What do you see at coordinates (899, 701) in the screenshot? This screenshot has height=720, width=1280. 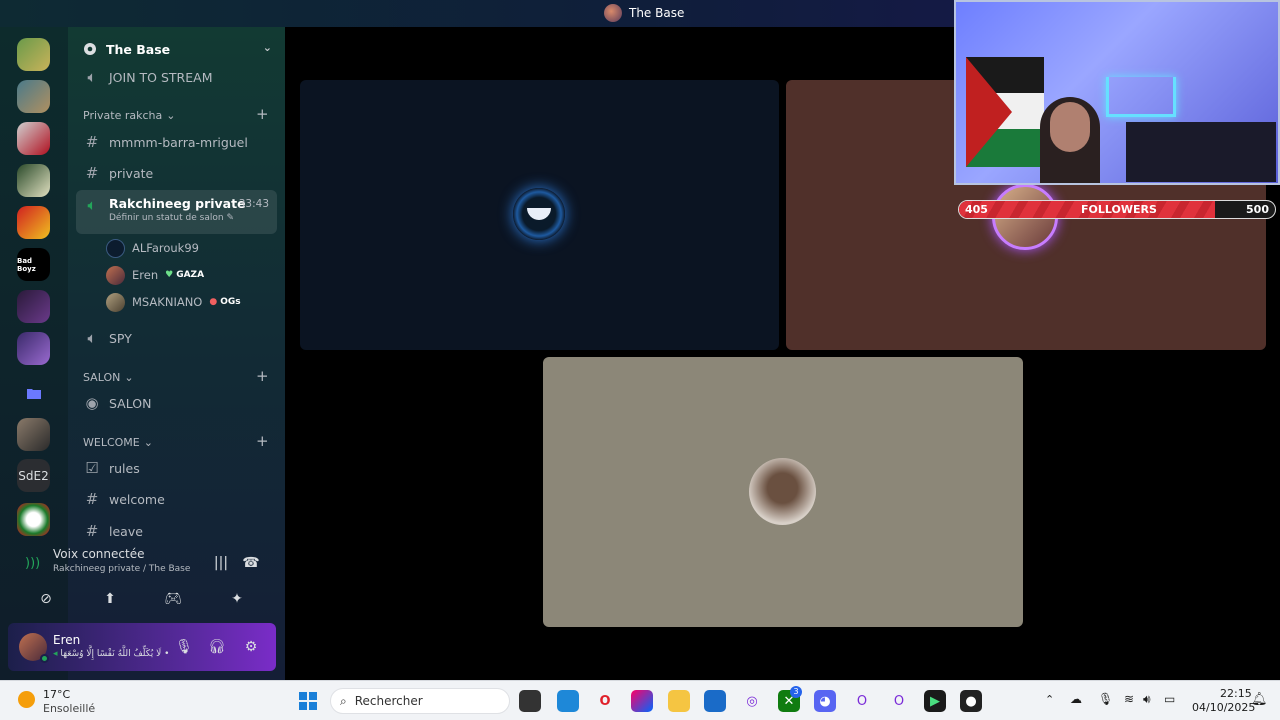 I see `opera-browser-icon-2: O` at bounding box center [899, 701].